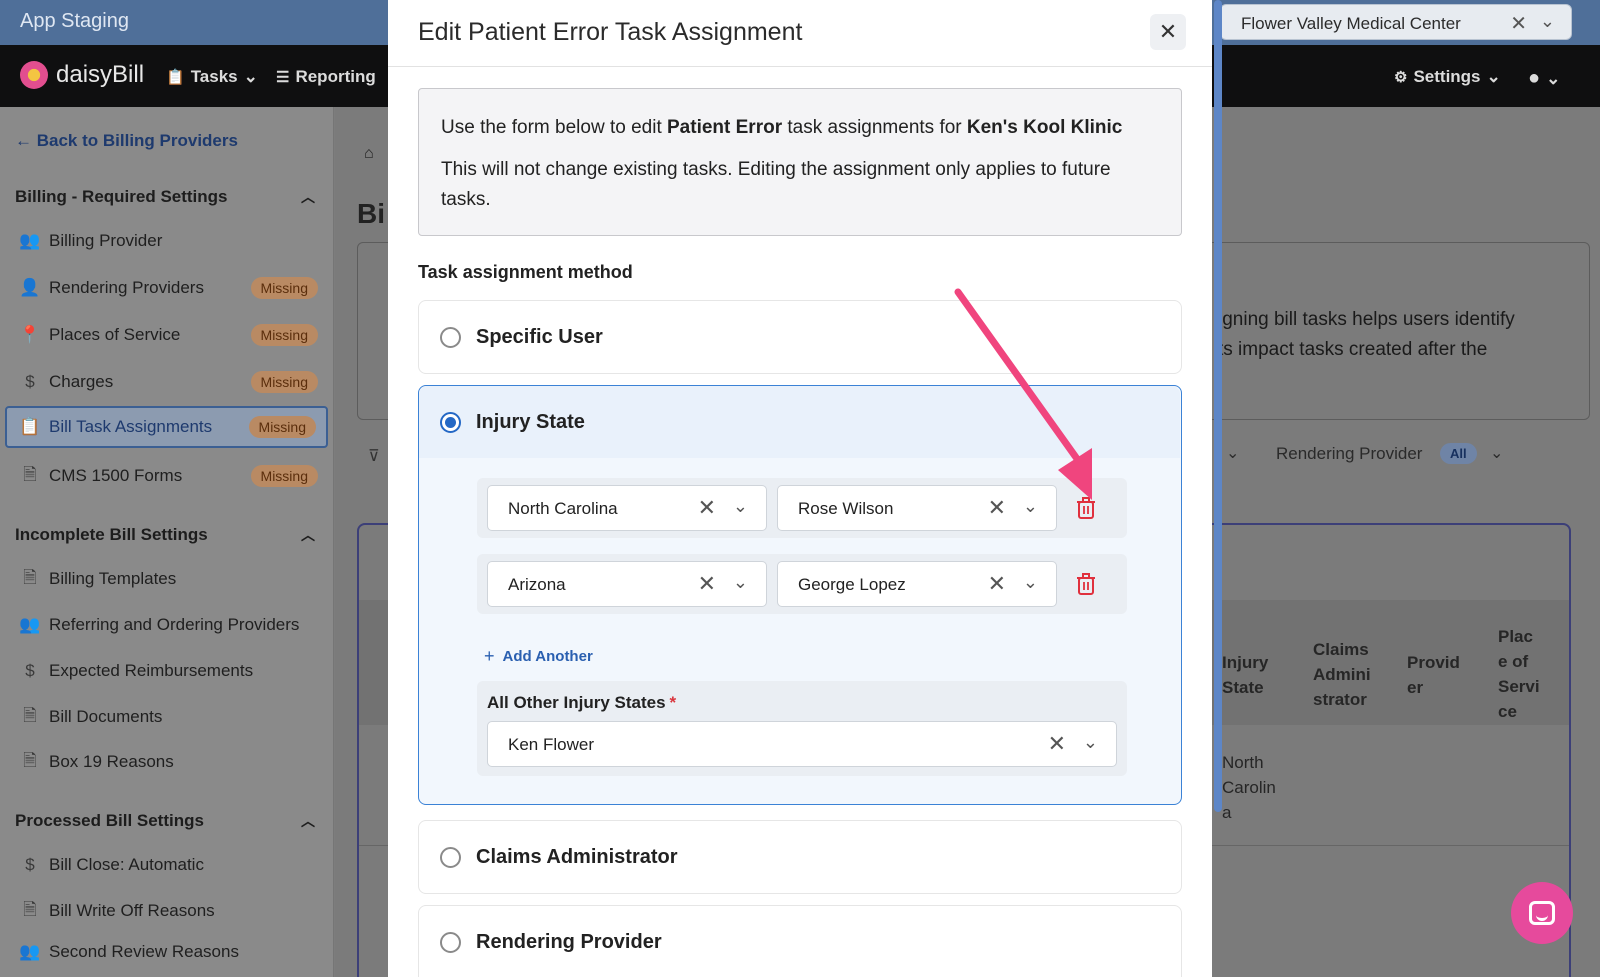 The width and height of the screenshot is (1600, 977). What do you see at coordinates (569, 942) in the screenshot?
I see `option-label: Rendering Provider` at bounding box center [569, 942].